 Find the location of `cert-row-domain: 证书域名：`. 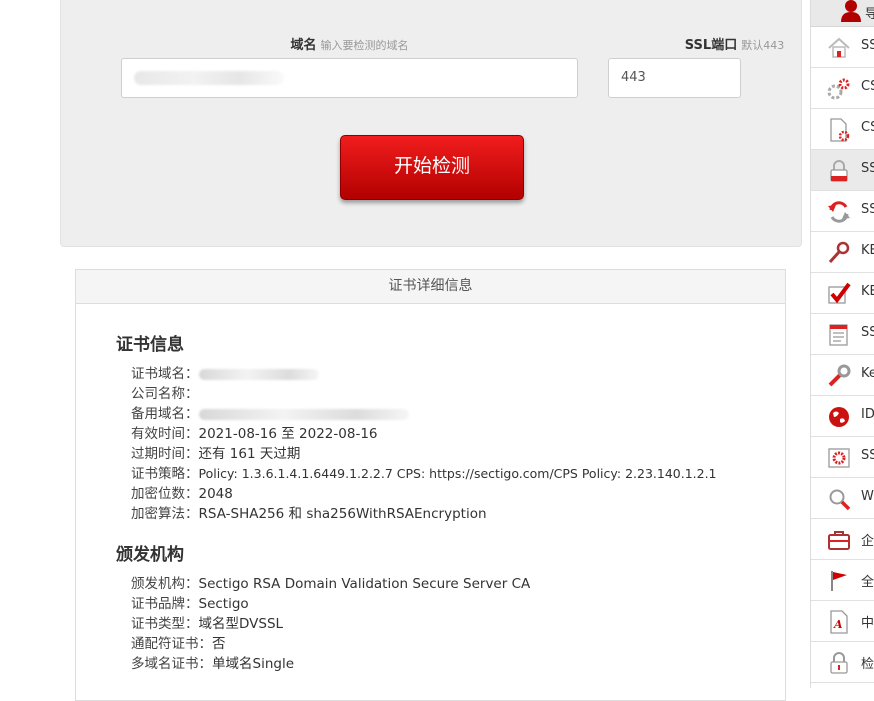

cert-row-domain: 证书域名： is located at coordinates (424, 374).